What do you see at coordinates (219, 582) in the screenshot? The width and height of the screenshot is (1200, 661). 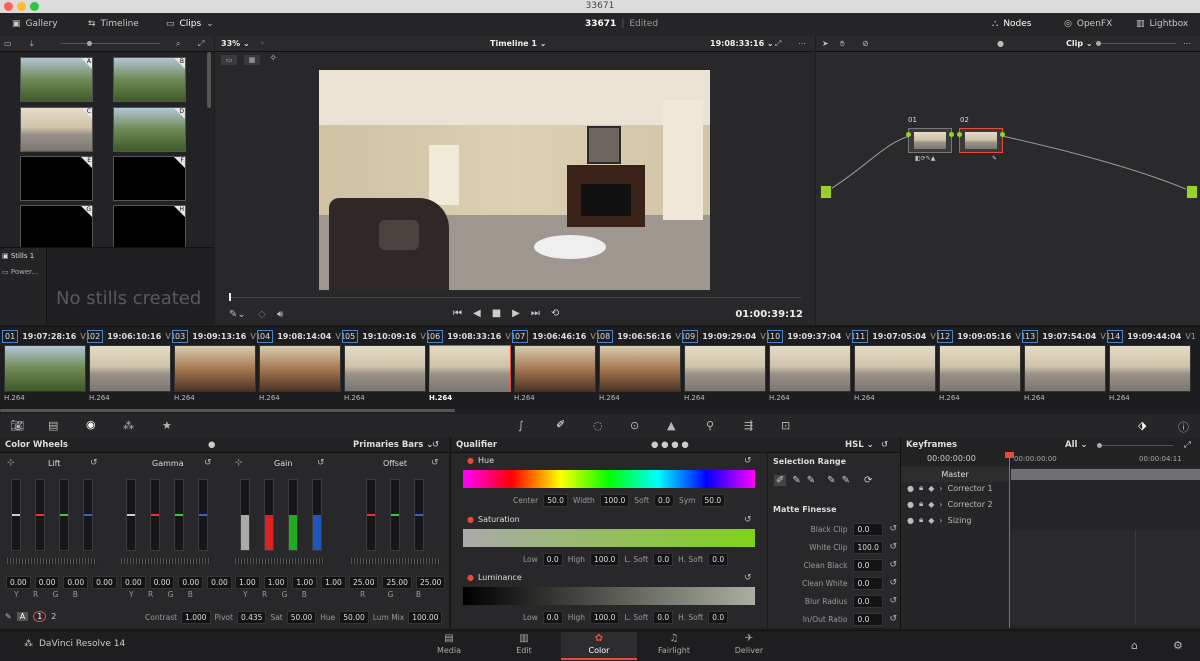 I see `gamma-b-value: 0.00` at bounding box center [219, 582].